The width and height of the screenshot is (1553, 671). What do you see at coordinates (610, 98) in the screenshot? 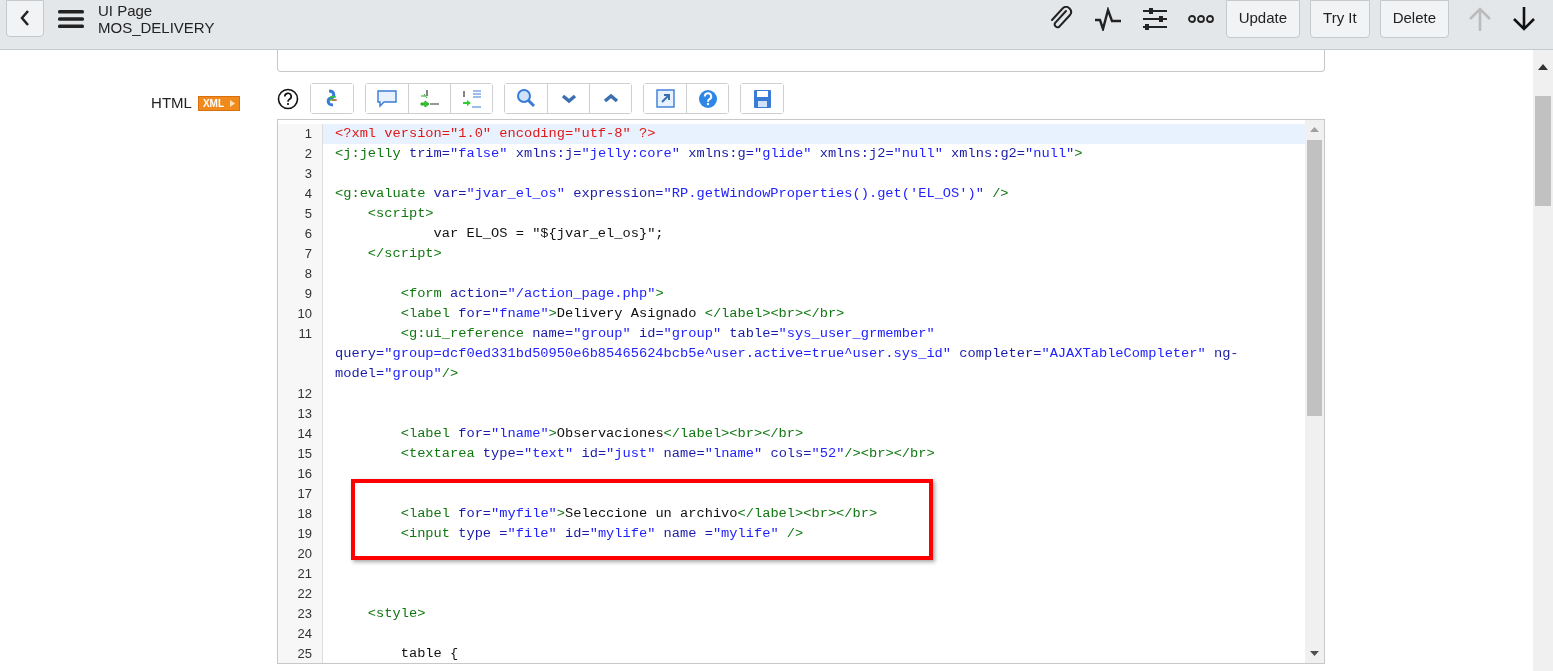
I see `chevron-up-button` at bounding box center [610, 98].